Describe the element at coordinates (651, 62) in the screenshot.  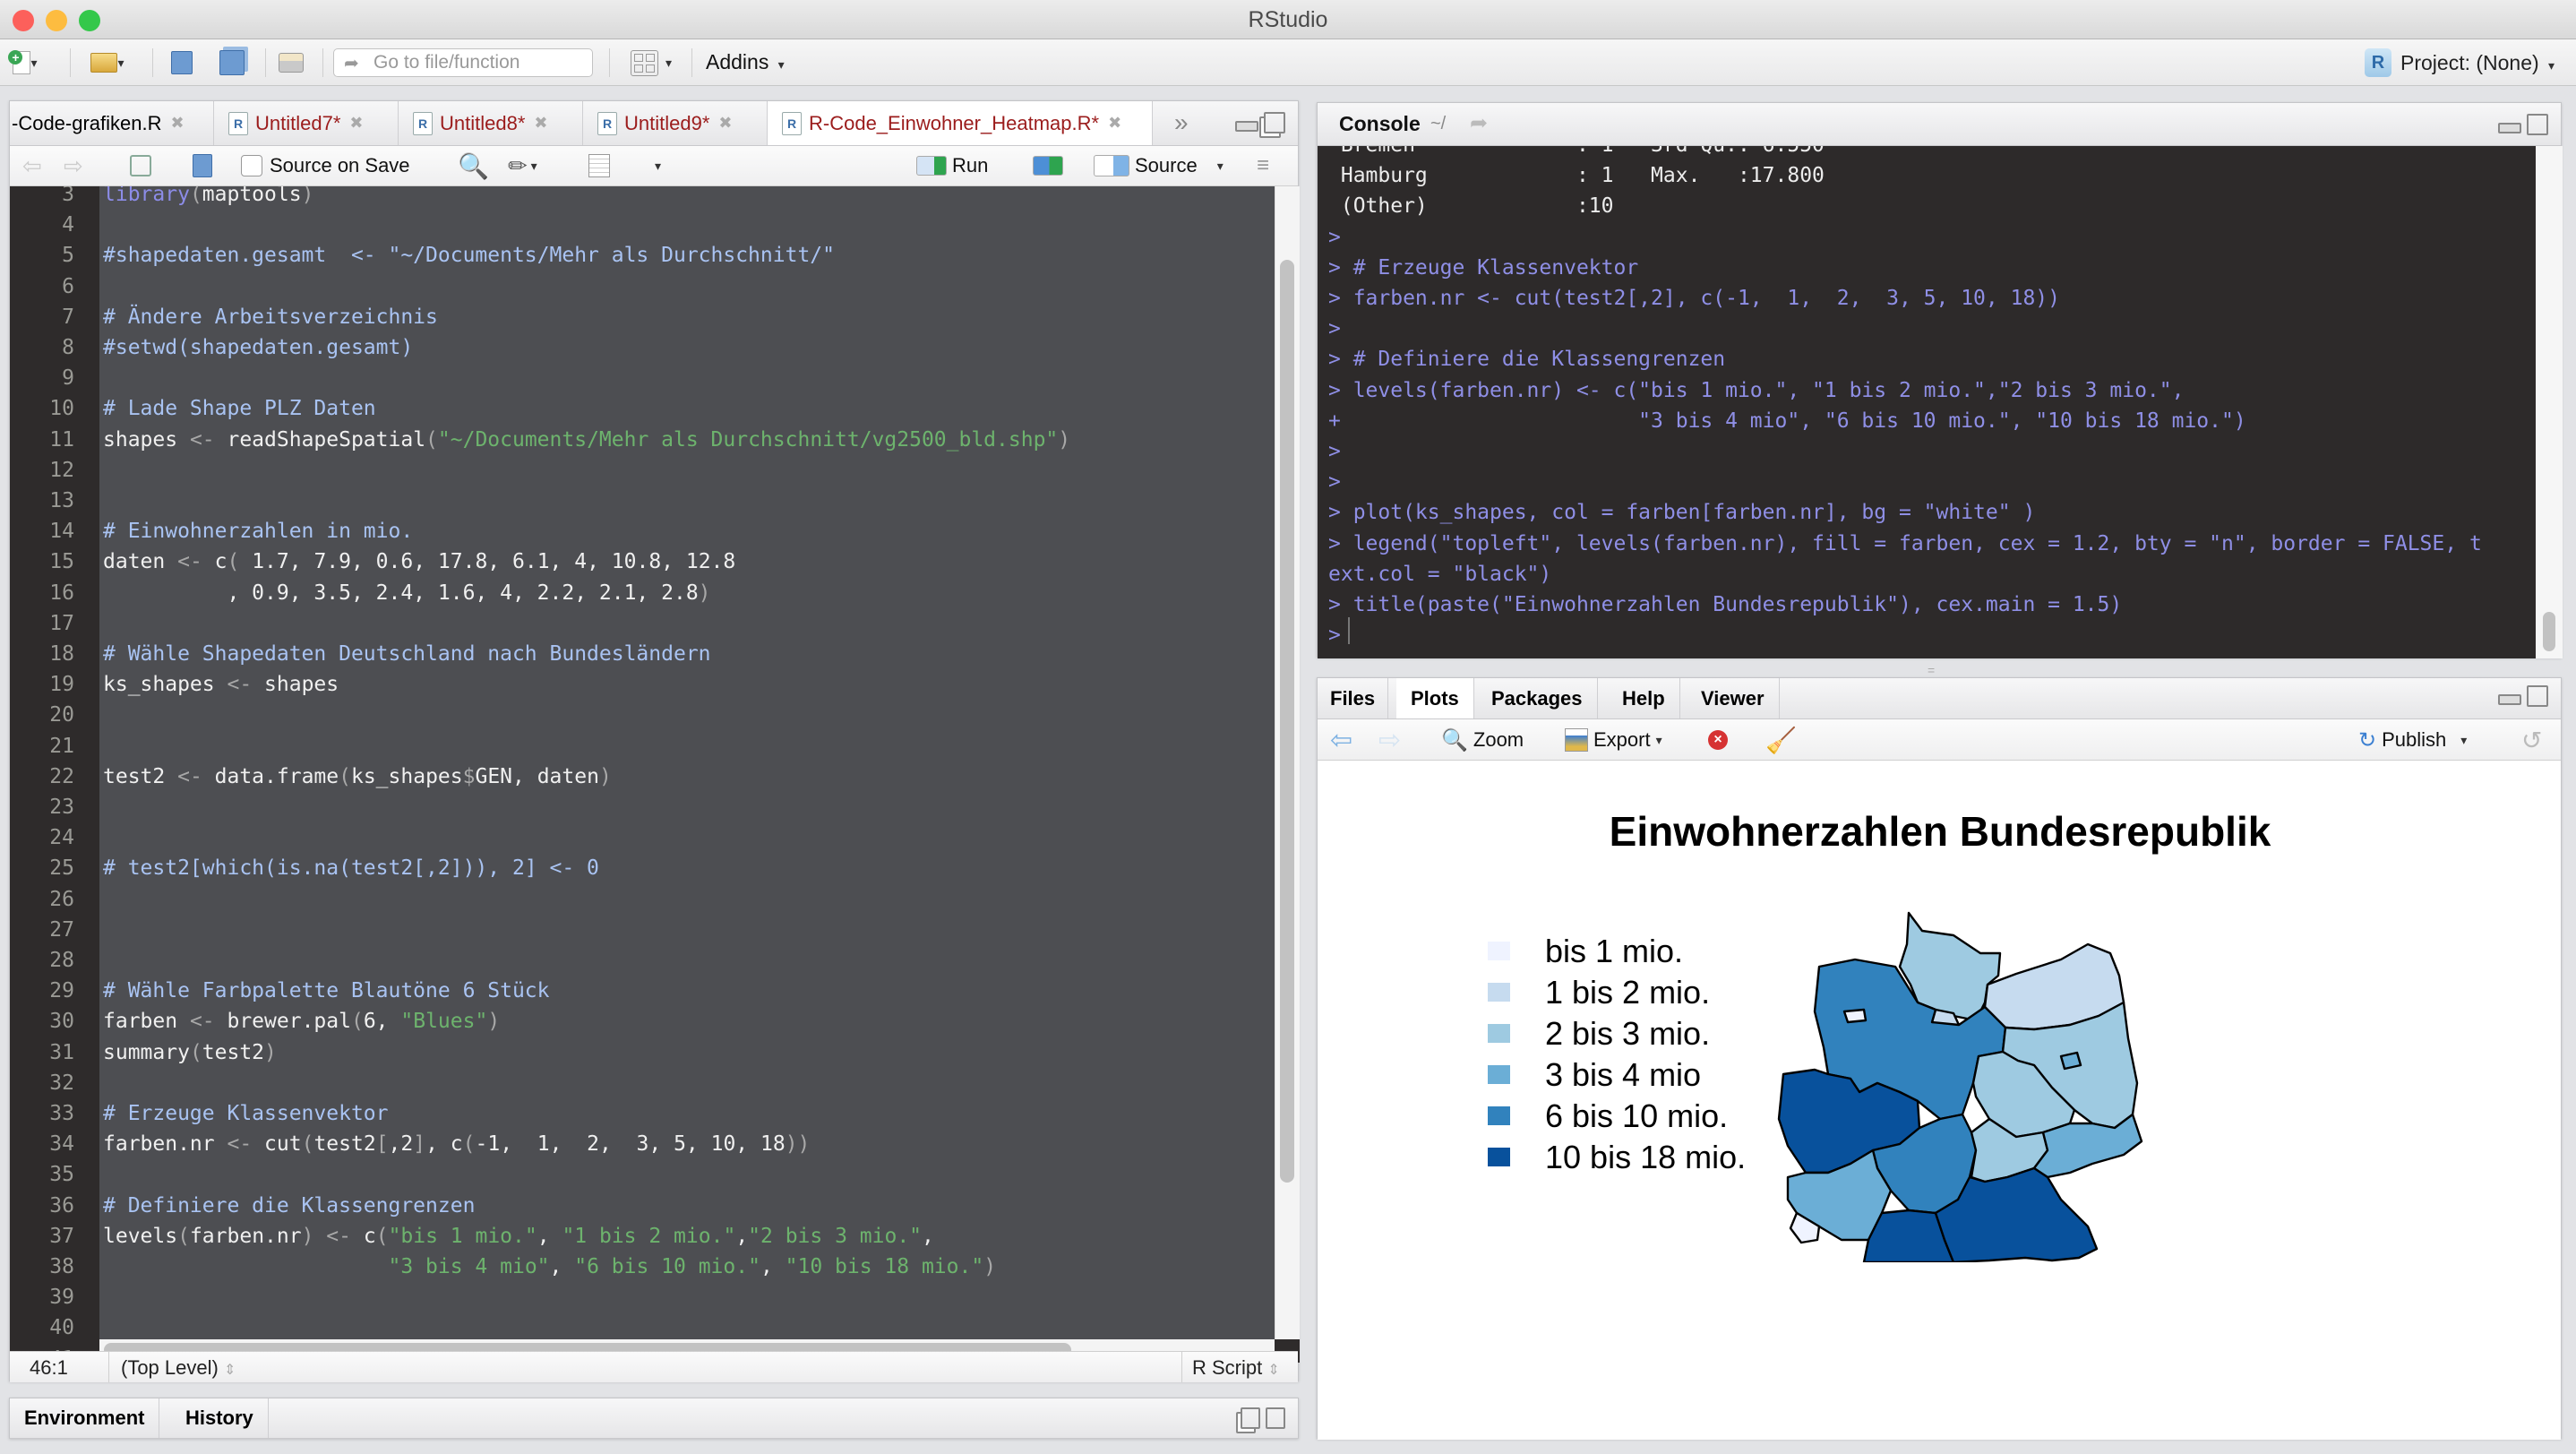
I see `pane-layout-button: ▾` at that location.